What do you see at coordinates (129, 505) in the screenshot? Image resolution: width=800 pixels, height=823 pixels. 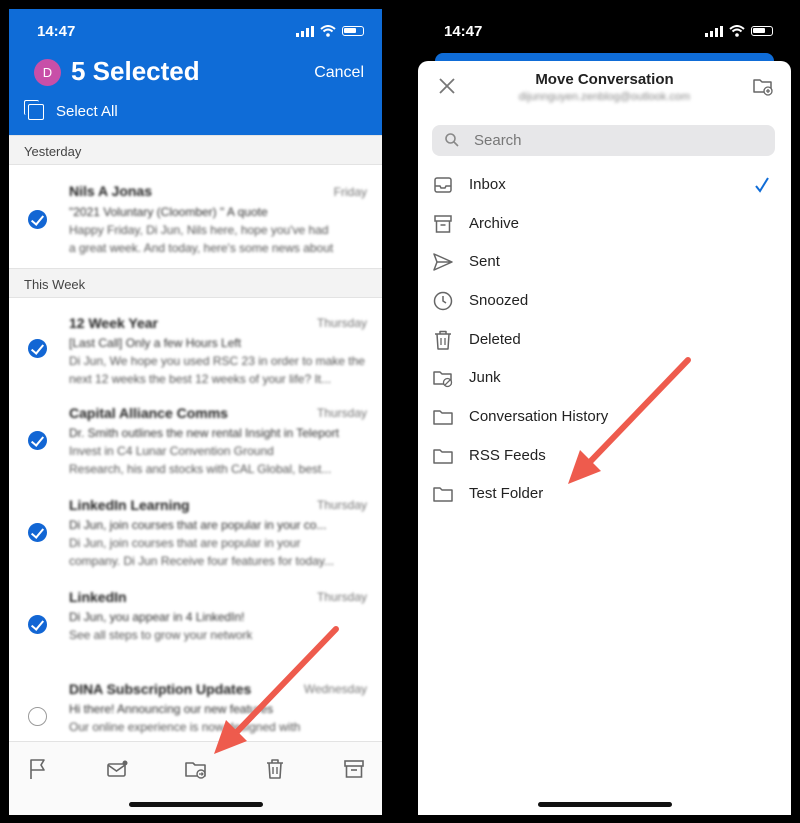 I see `email-sender: LinkedIn Learning` at bounding box center [129, 505].